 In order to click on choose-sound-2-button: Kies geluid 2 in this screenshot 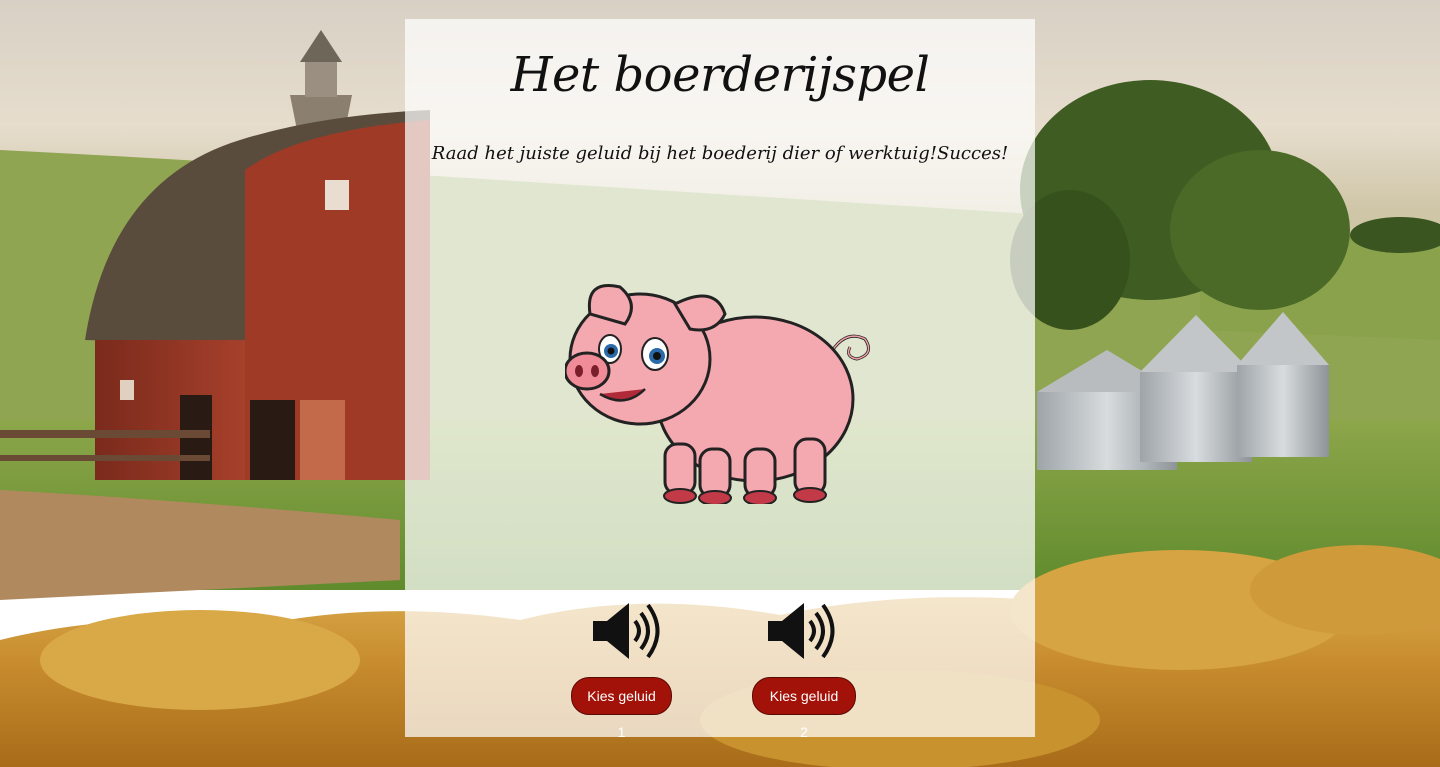, I will do `click(804, 708)`.